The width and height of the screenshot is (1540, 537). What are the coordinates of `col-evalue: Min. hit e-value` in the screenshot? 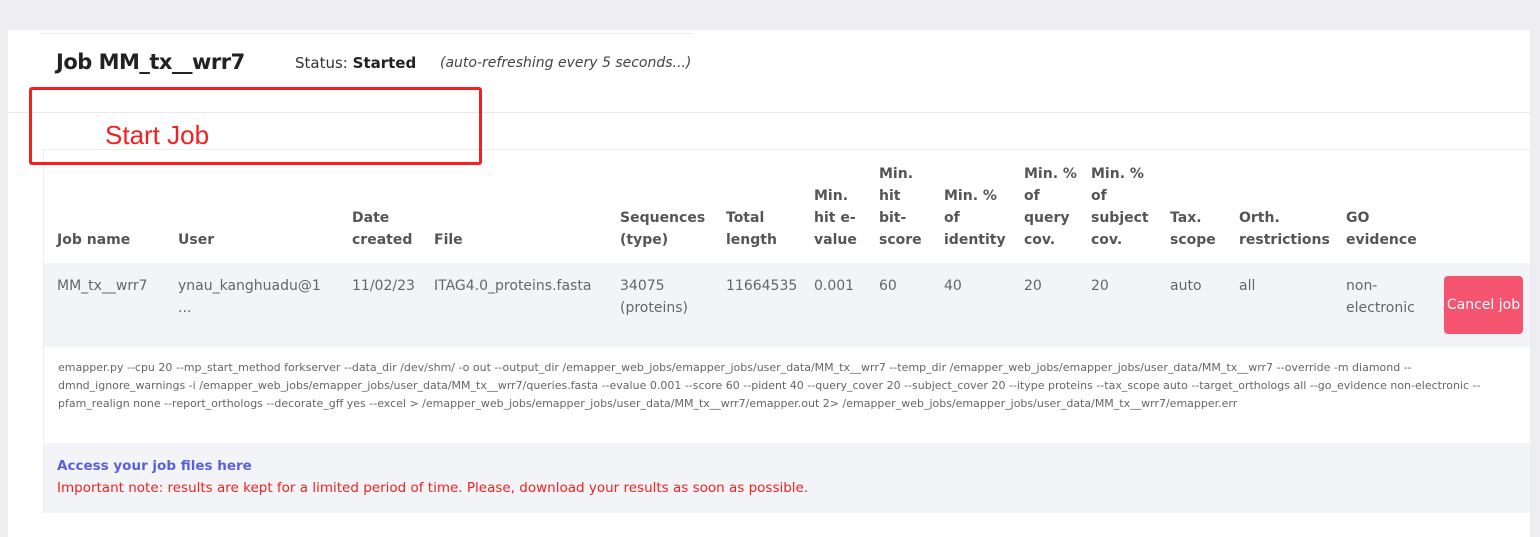 It's located at (835, 218).